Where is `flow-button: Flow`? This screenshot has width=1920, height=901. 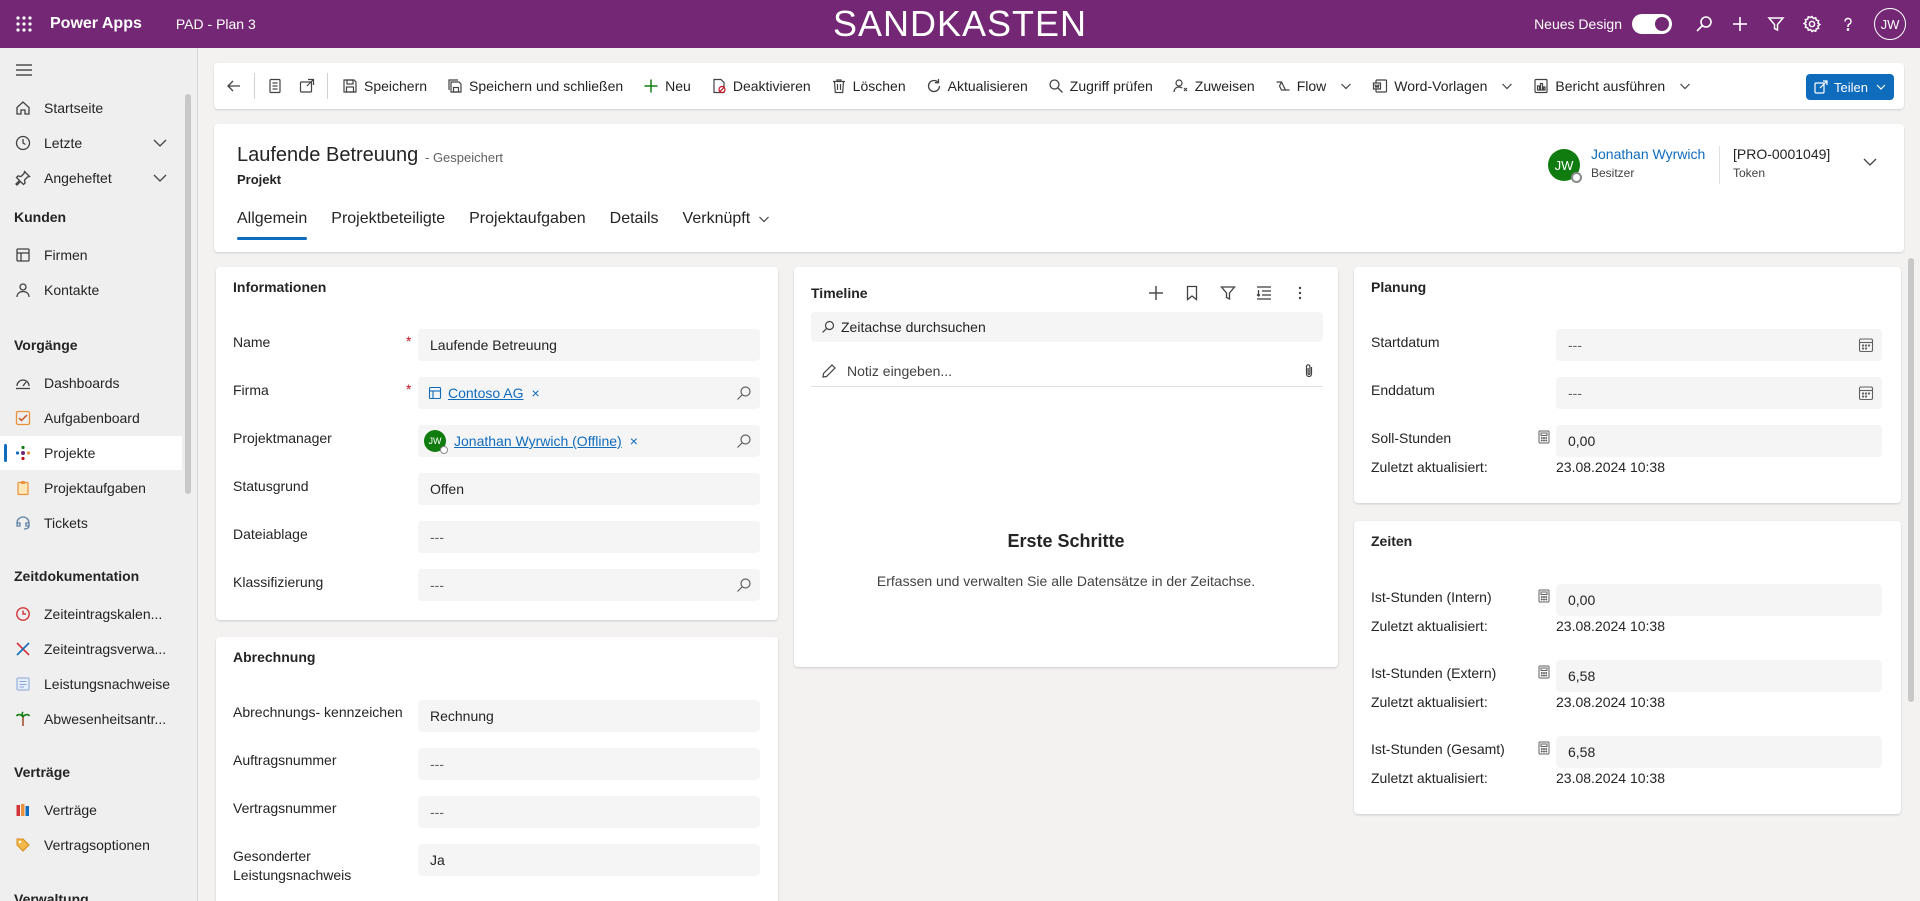
flow-button: Flow is located at coordinates (1314, 86).